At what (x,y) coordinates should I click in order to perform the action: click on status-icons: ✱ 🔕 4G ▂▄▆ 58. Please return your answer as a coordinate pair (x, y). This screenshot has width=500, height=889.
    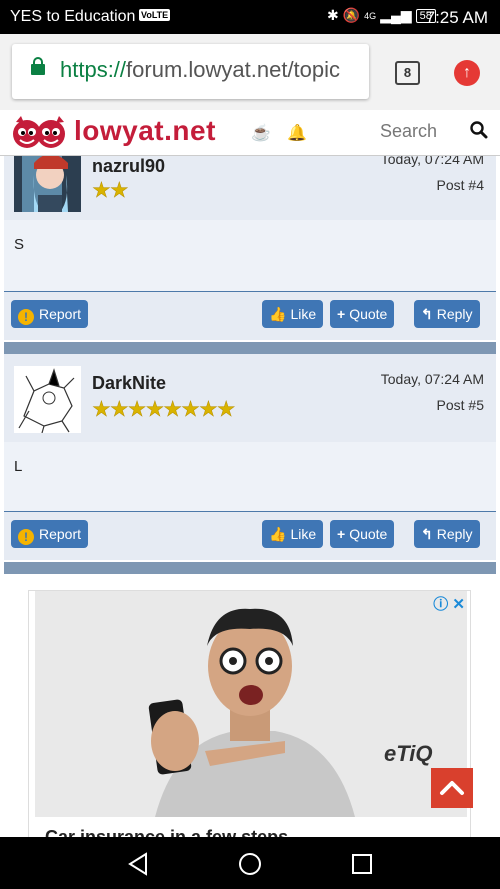
    Looking at the image, I should click on (381, 15).